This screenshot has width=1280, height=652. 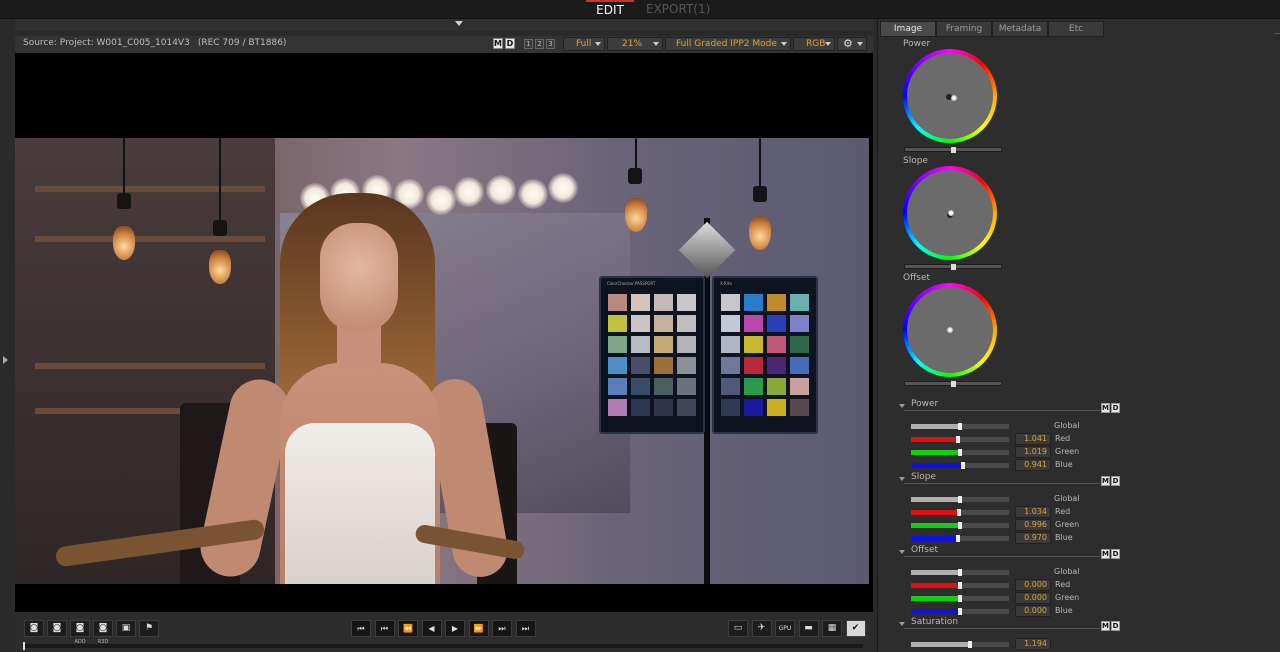 What do you see at coordinates (610, 9) in the screenshot?
I see `tab-edit: EDIT` at bounding box center [610, 9].